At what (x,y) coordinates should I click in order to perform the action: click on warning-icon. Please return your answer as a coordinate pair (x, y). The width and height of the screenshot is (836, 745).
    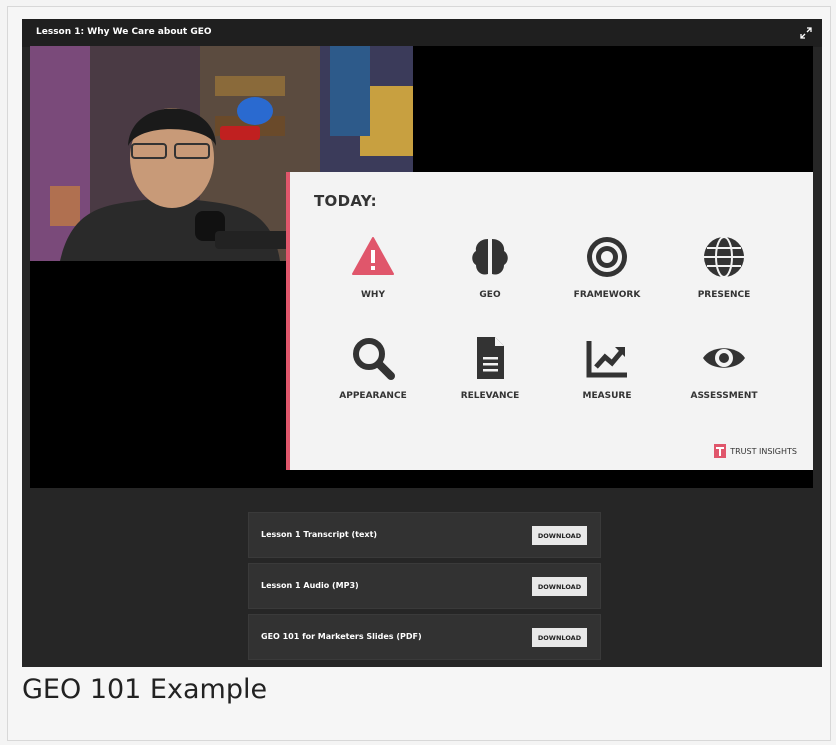
    Looking at the image, I should click on (373, 256).